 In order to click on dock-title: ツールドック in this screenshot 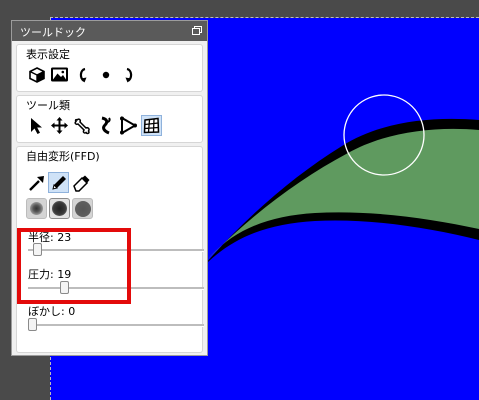, I will do `click(53, 32)`.